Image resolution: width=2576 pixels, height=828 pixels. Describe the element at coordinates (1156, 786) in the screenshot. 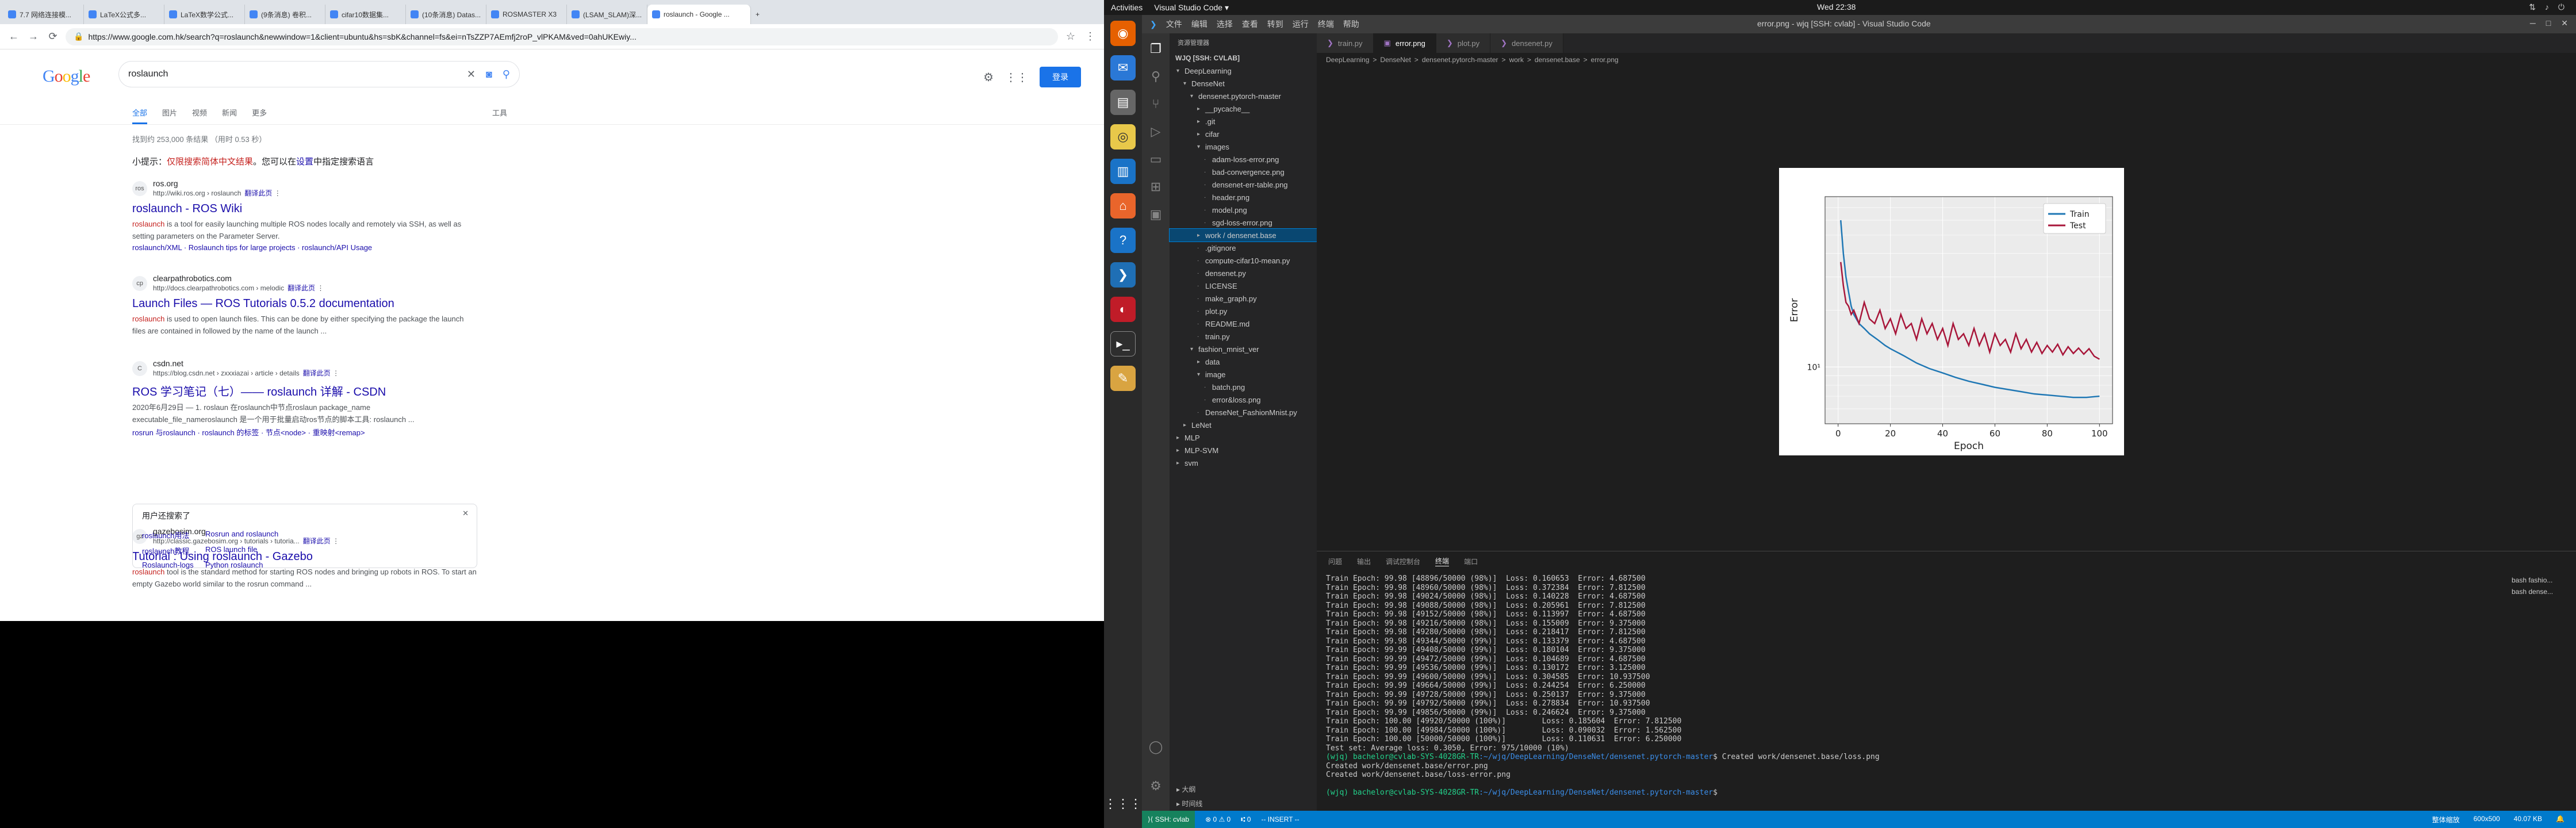

I see `manage-gear-icon: ⚙` at that location.